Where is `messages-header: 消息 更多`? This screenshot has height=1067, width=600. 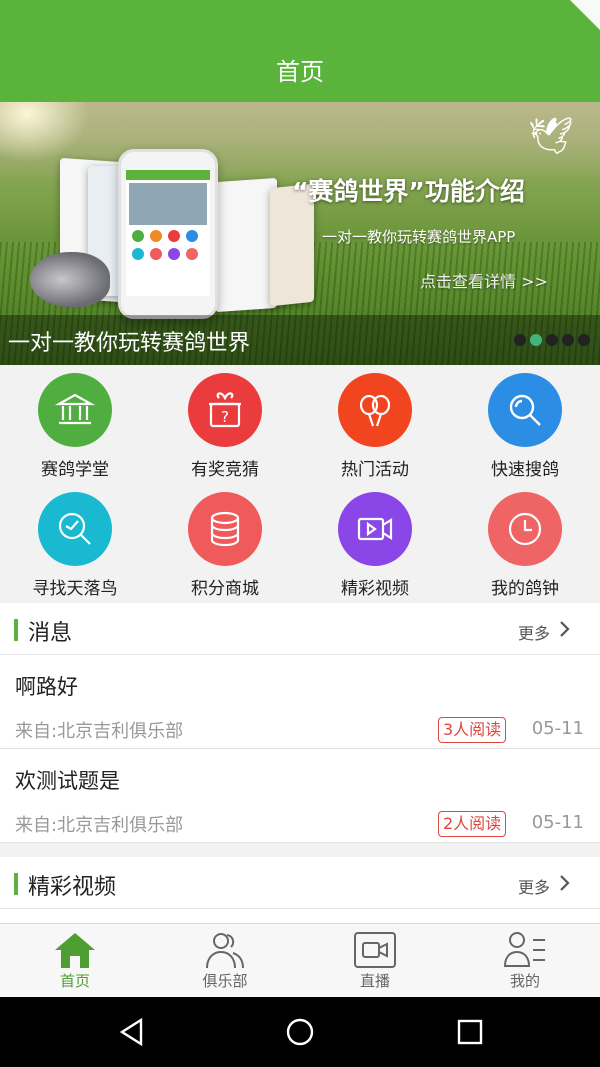
messages-header: 消息 更多 is located at coordinates (300, 629).